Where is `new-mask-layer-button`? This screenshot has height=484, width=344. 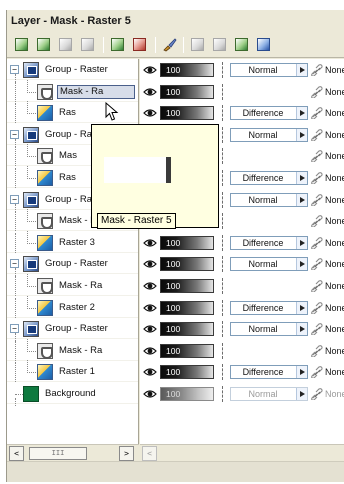
new-mask-layer-button is located at coordinates (65, 44).